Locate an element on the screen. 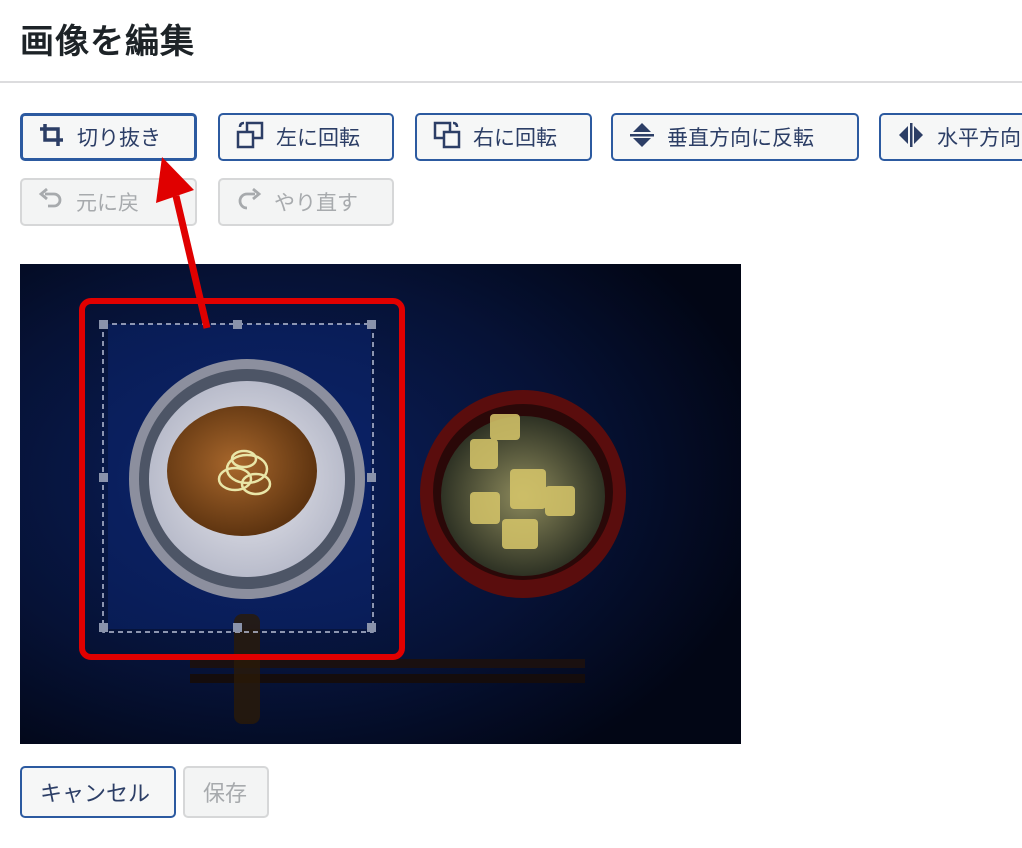 The height and width of the screenshot is (848, 1022). rotate-left-label: 左に回転 is located at coordinates (318, 138).